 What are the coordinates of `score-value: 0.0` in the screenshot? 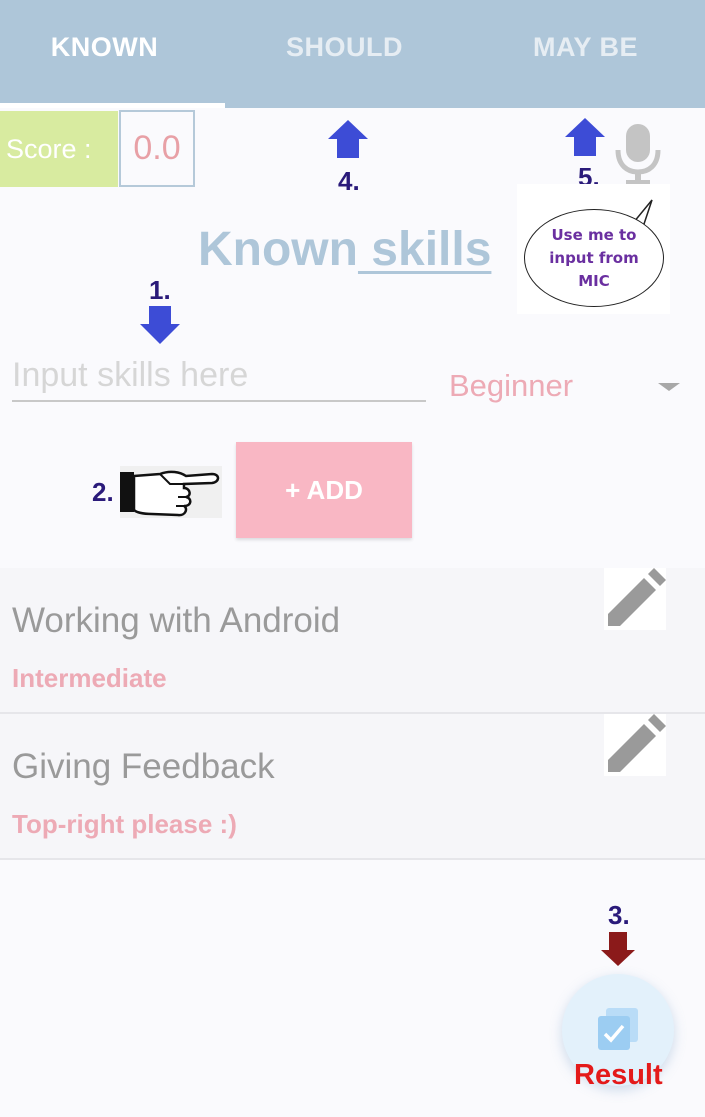 It's located at (157, 148).